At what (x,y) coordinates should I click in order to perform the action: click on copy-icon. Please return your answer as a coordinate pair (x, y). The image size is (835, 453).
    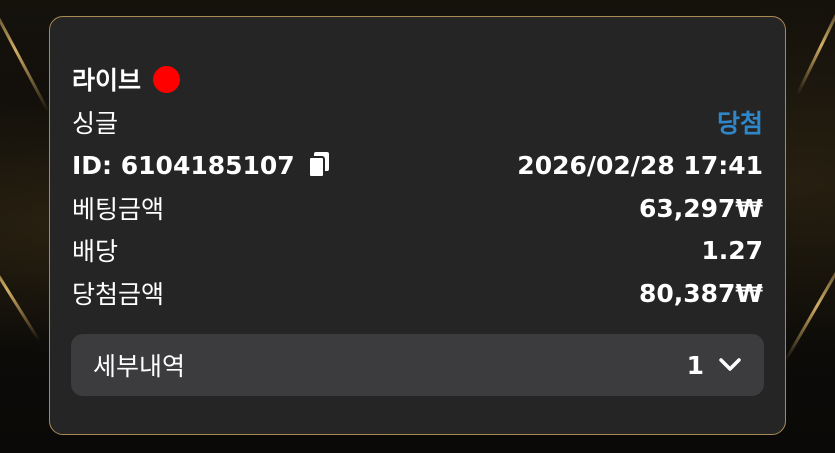
    Looking at the image, I should click on (319, 165).